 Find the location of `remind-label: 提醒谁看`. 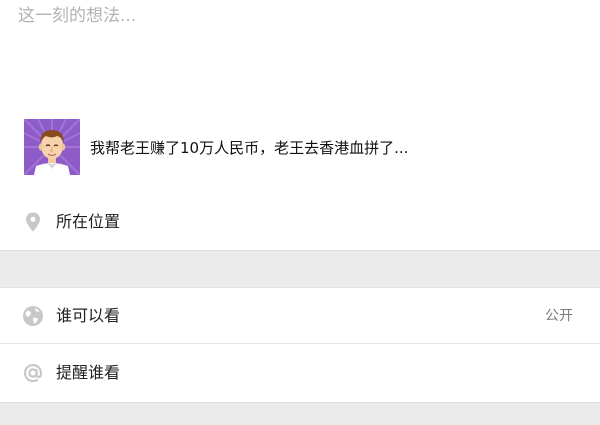

remind-label: 提醒谁看 is located at coordinates (88, 372).